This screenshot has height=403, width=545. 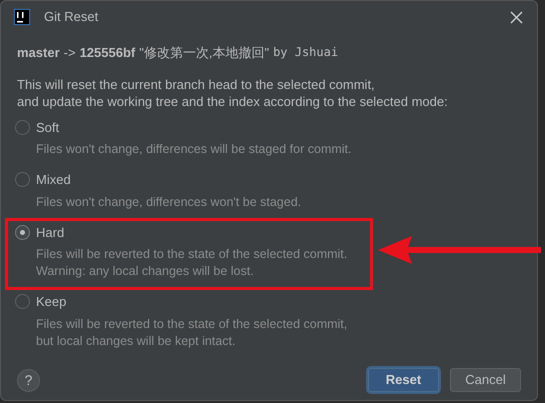 I want to click on mode-description: Files won't change, differences will be staged for commit., so click(x=194, y=149).